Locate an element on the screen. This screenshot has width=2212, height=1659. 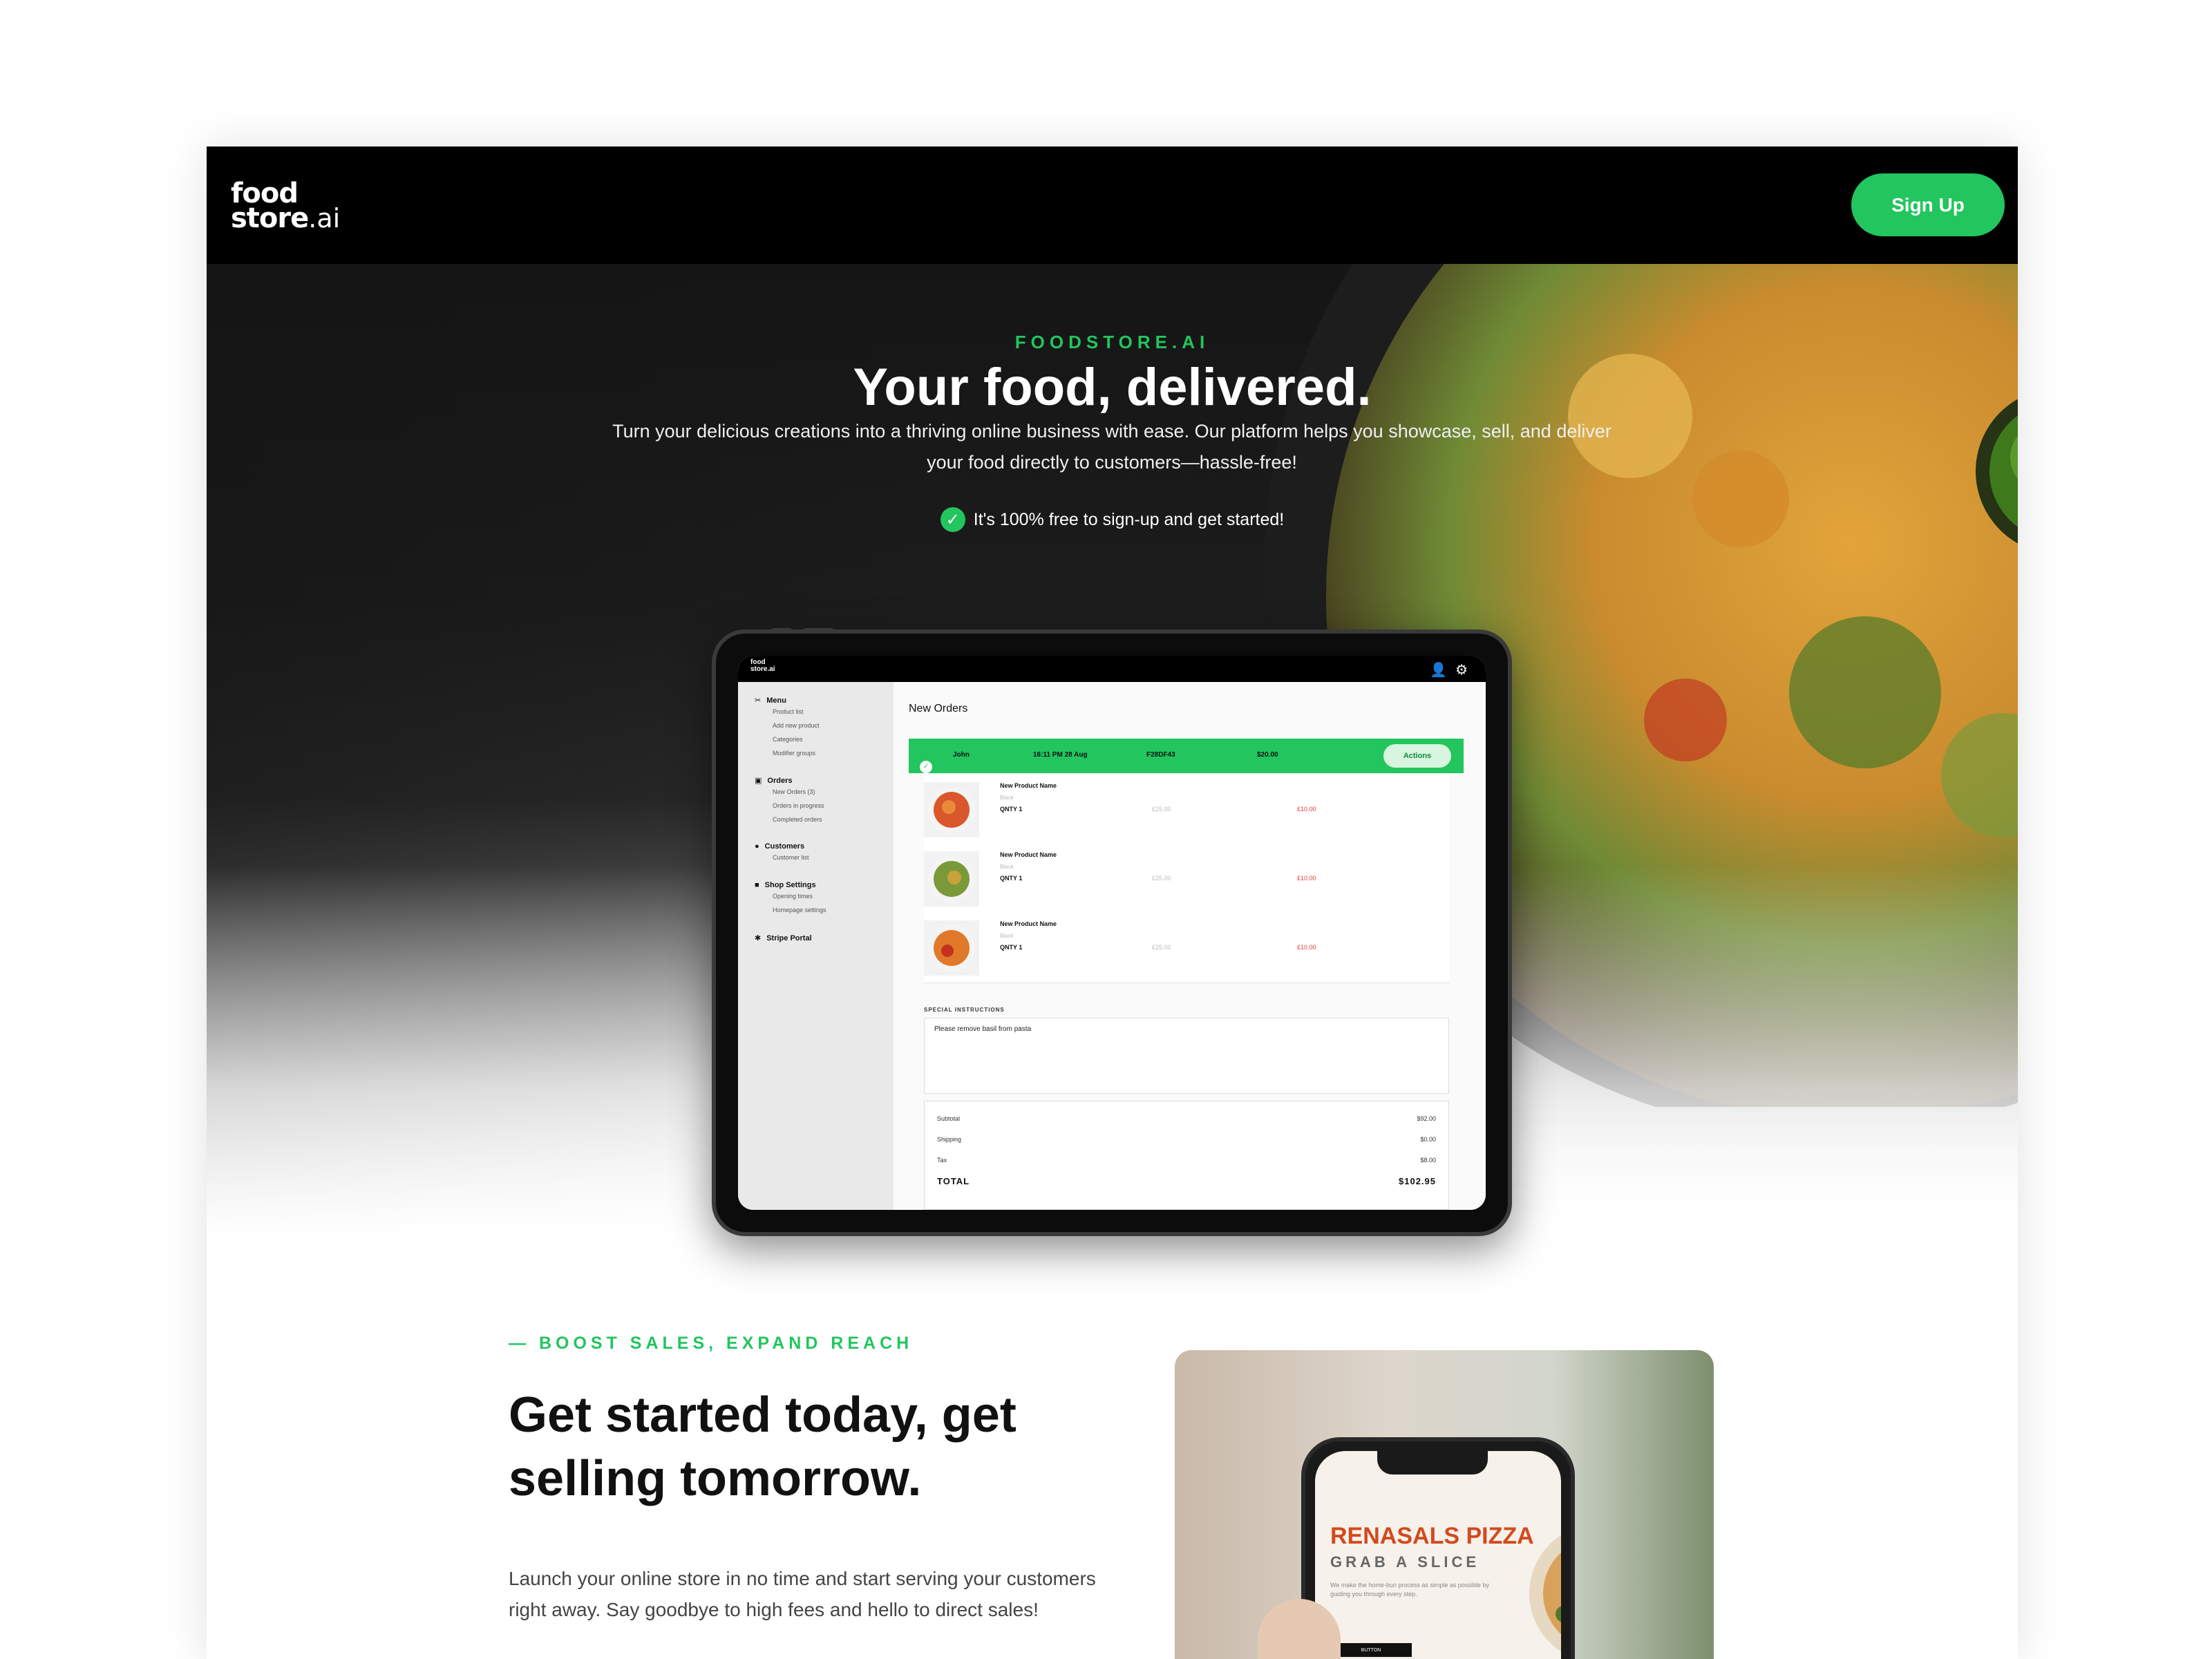
totals-row: Subtotal $92.00 is located at coordinates (1186, 1118).